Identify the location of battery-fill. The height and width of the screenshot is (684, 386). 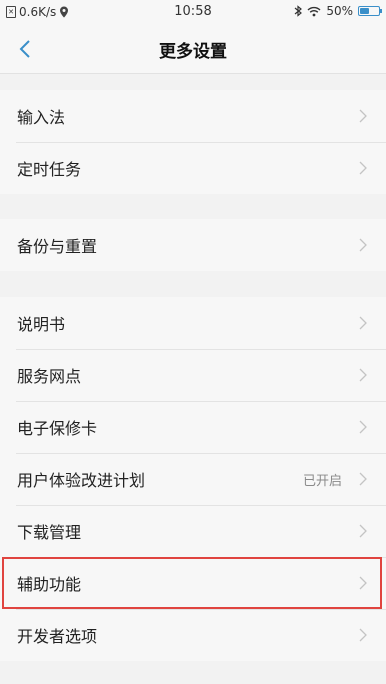
(364, 11).